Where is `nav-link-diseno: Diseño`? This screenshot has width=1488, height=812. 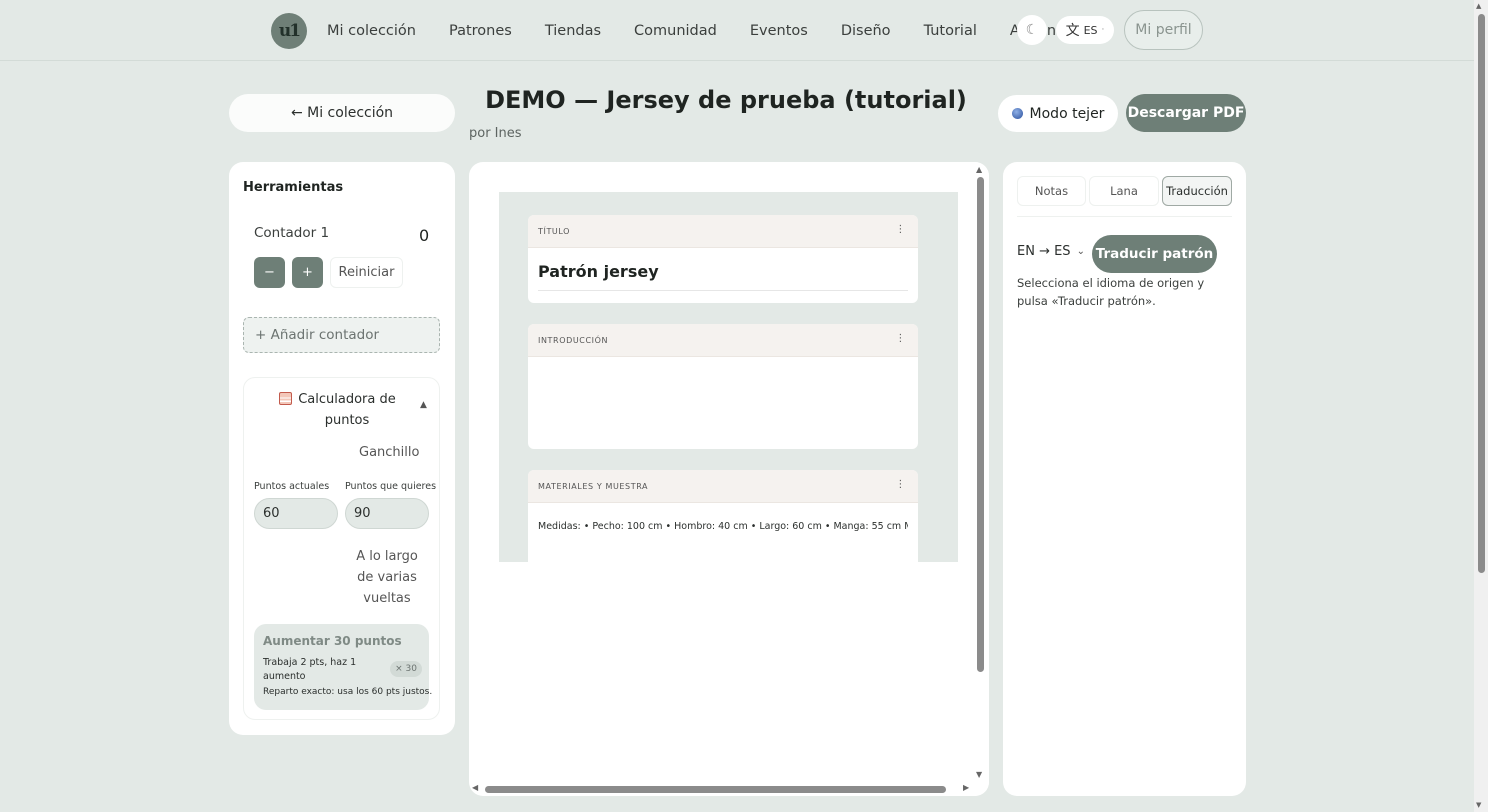 nav-link-diseno: Diseño is located at coordinates (866, 31).